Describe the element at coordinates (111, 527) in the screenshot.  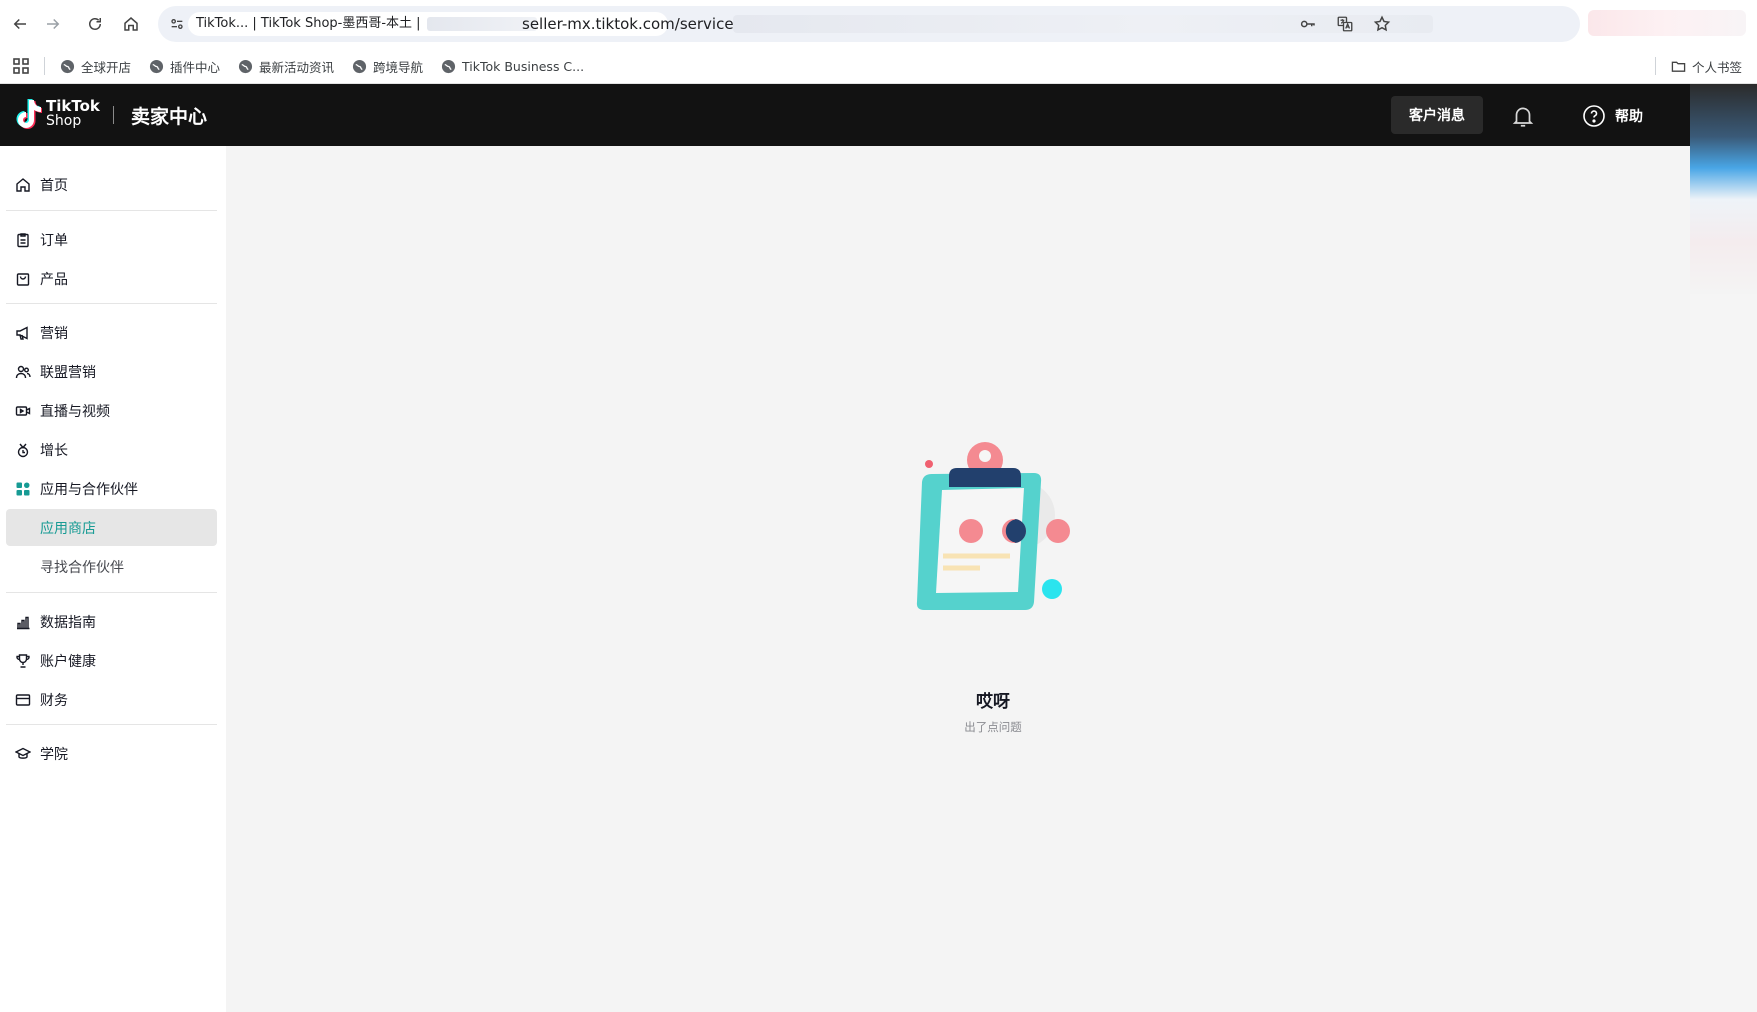
I see `sidebar-item-app-store: 应用商店` at that location.